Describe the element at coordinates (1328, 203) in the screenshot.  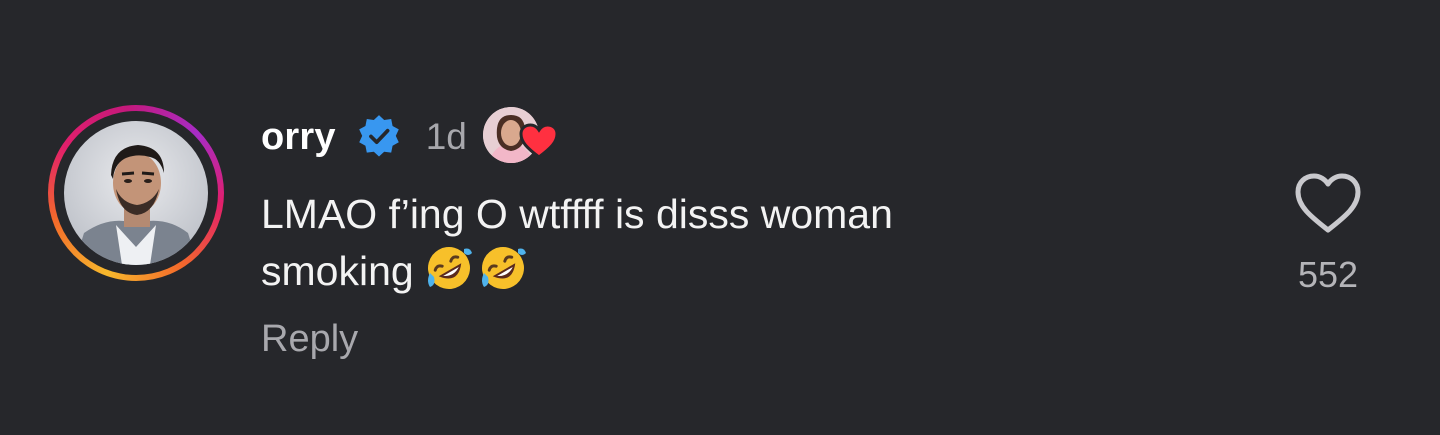
I see `heart-outline-icon` at that location.